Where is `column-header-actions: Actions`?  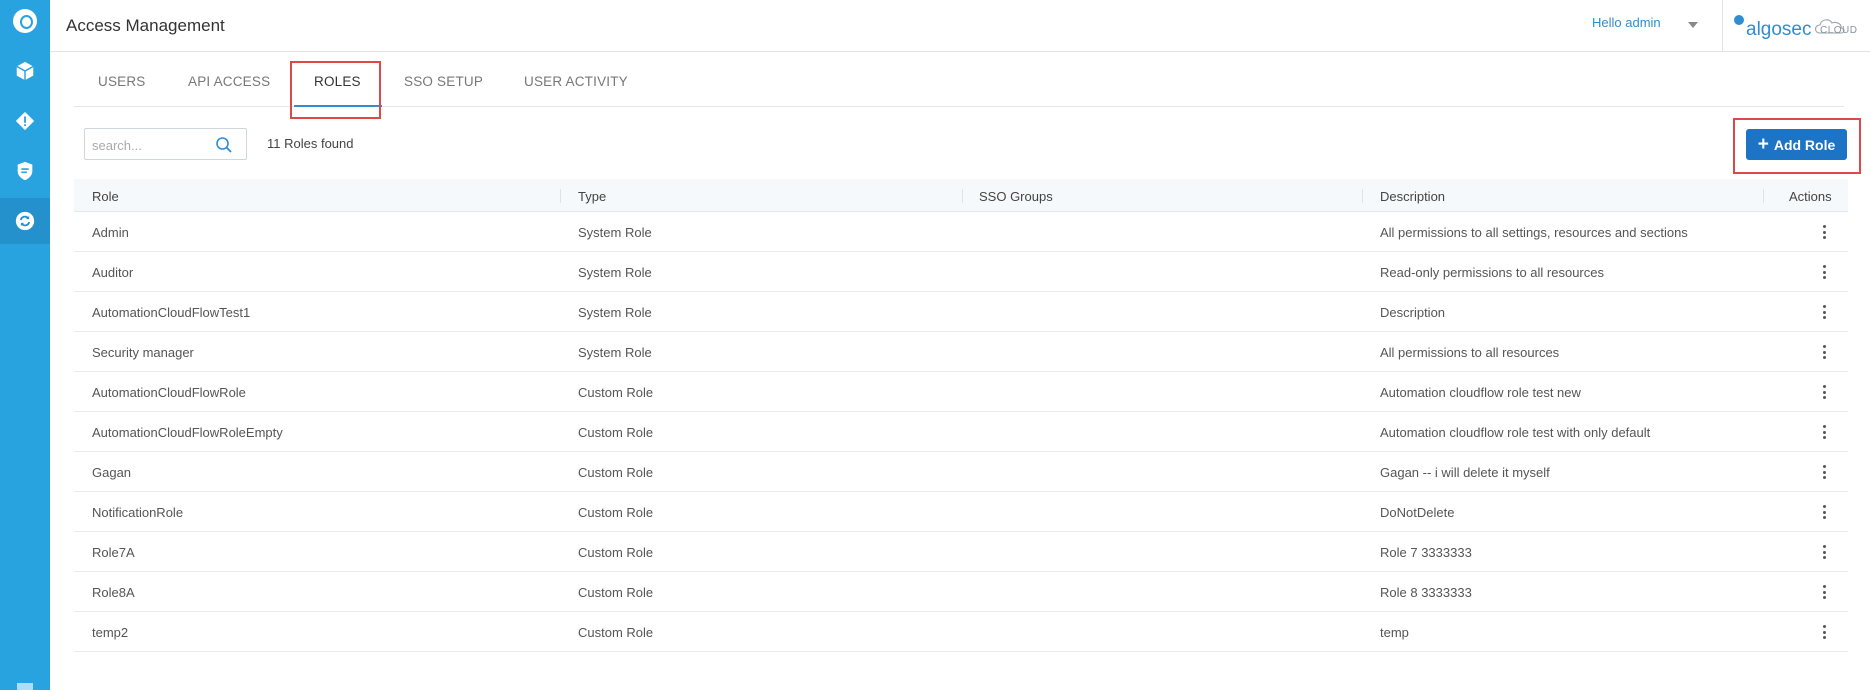 column-header-actions: Actions is located at coordinates (1810, 196).